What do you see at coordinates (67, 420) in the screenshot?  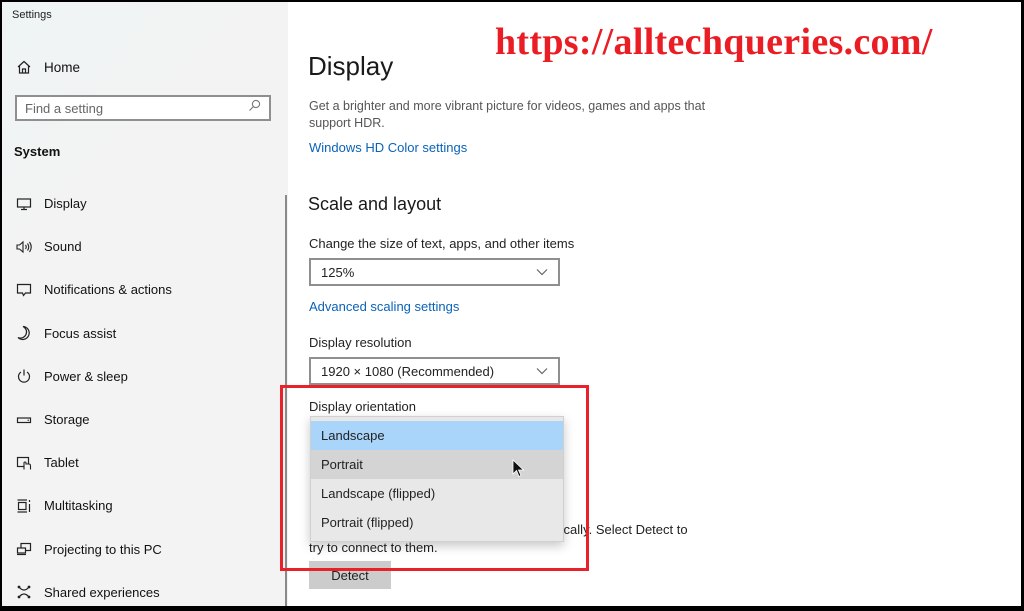 I see `sidebar-item-label: Storage` at bounding box center [67, 420].